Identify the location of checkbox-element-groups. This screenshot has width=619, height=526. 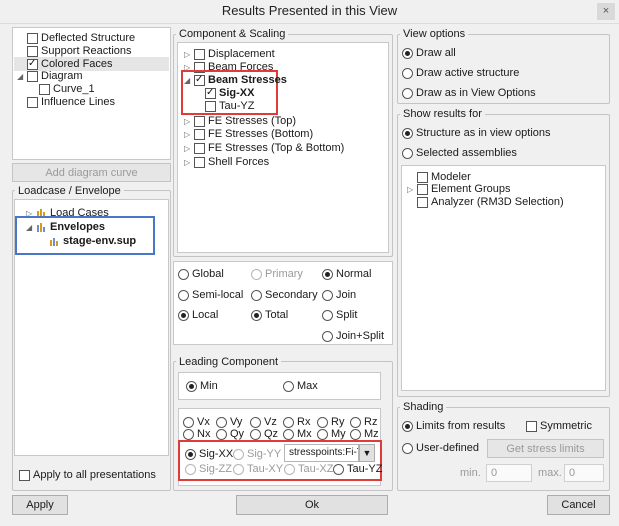
(422, 189).